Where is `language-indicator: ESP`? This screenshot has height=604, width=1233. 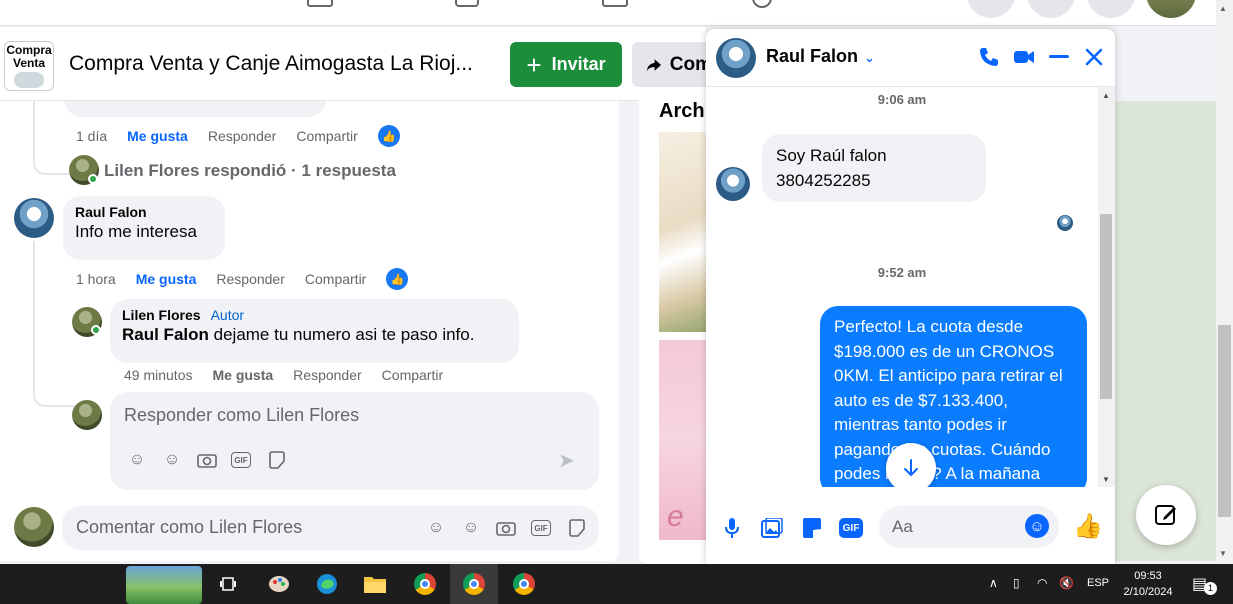
language-indicator: ESP is located at coordinates (1098, 583).